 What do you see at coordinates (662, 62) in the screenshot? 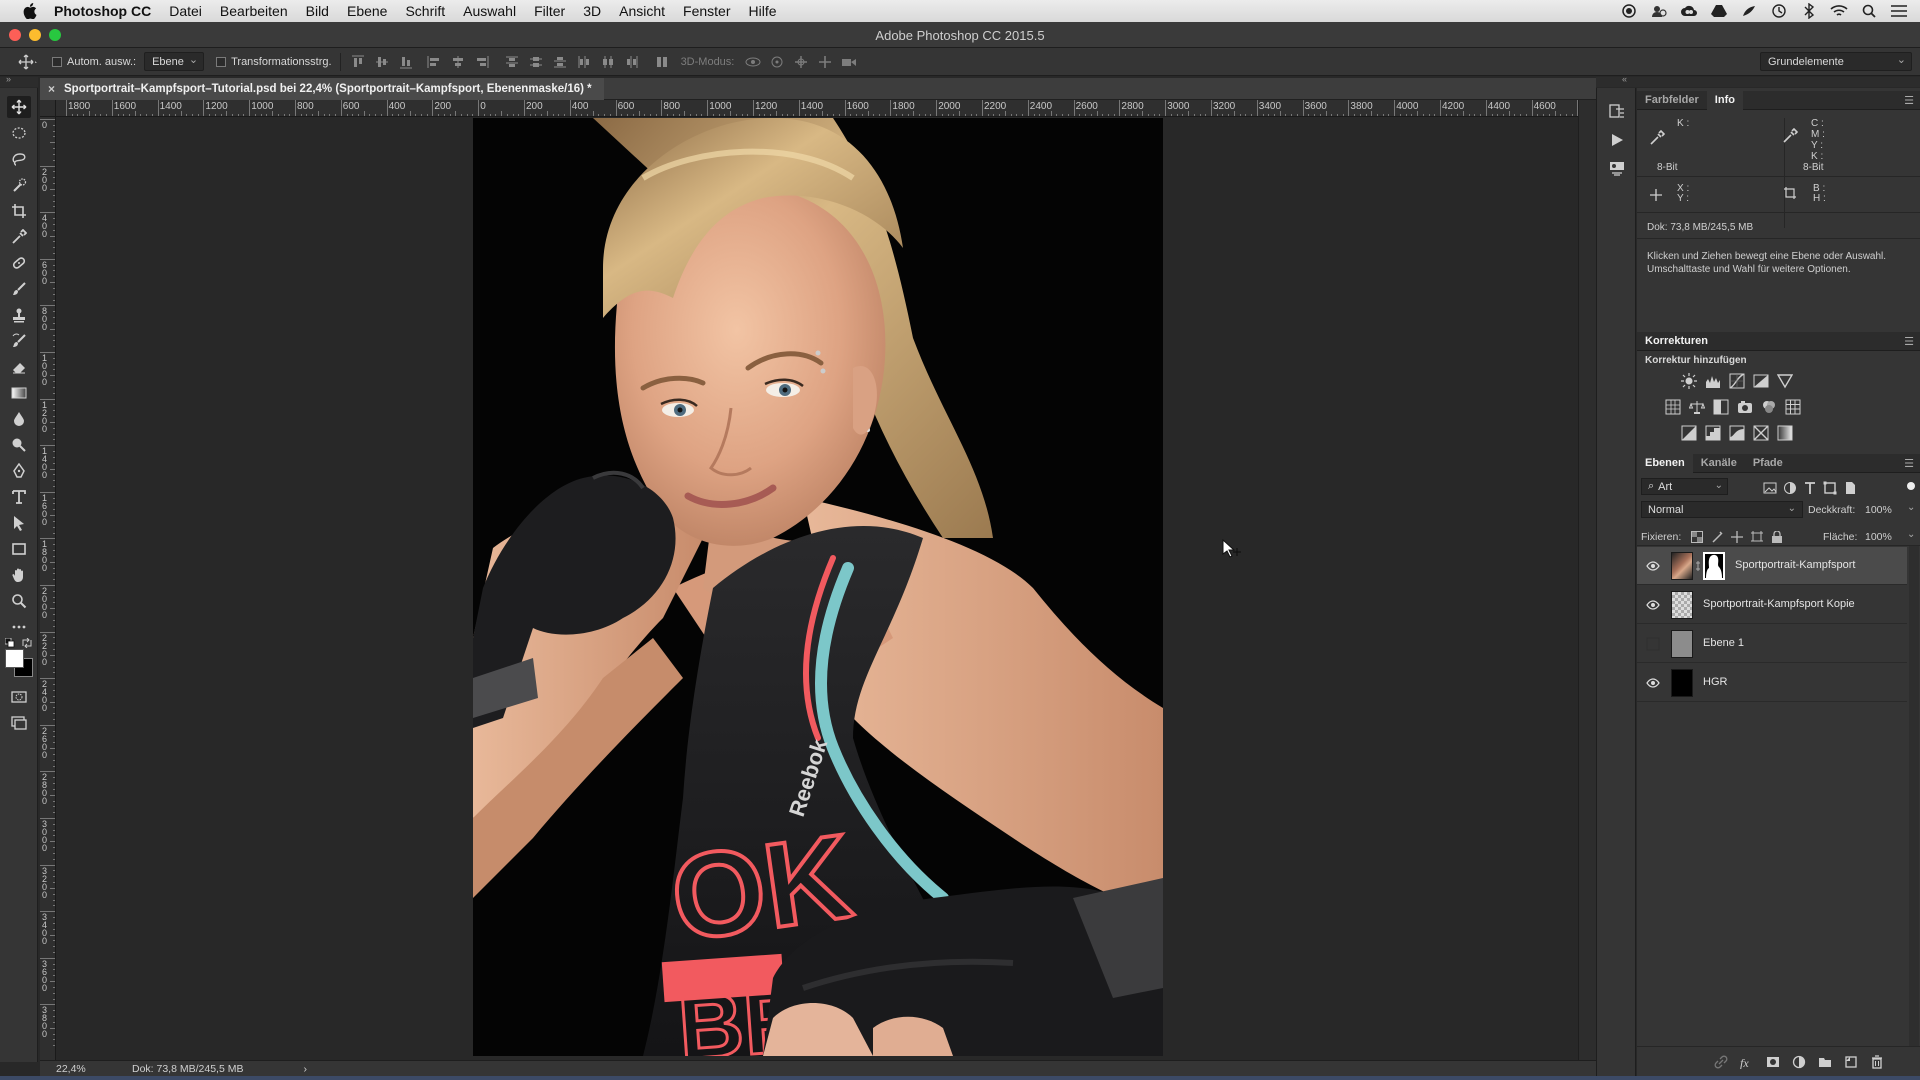
I see `auto-align-icon` at bounding box center [662, 62].